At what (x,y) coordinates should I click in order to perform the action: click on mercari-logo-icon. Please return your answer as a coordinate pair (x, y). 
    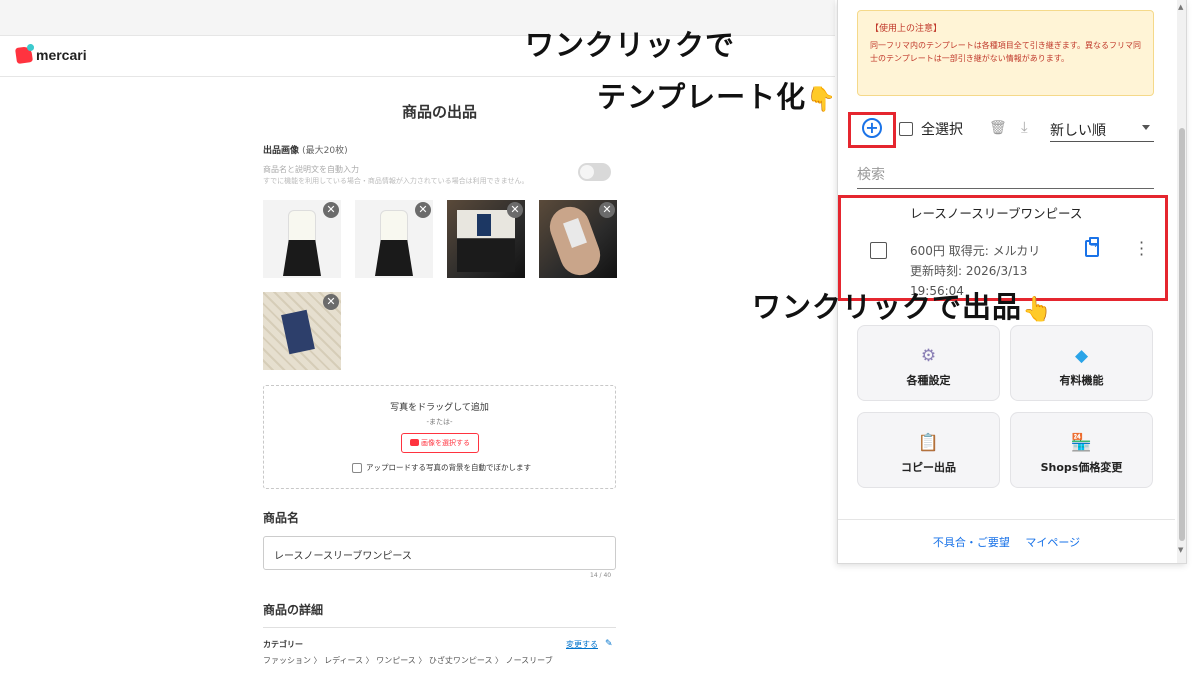
    Looking at the image, I should click on (24, 55).